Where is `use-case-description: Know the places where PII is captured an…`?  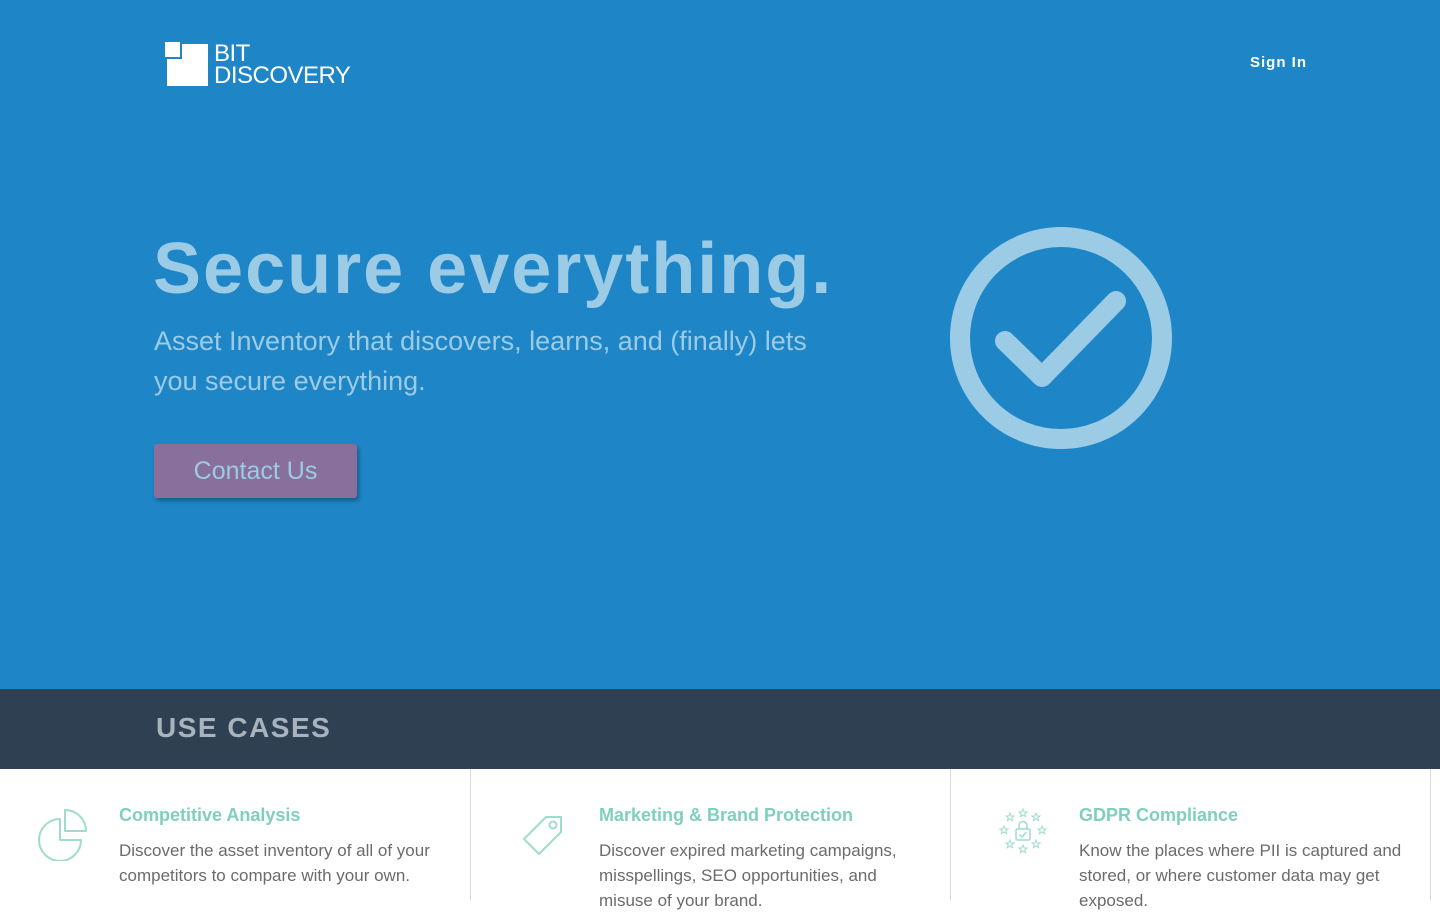 use-case-description: Know the places where PII is captured an… is located at coordinates (1240, 875).